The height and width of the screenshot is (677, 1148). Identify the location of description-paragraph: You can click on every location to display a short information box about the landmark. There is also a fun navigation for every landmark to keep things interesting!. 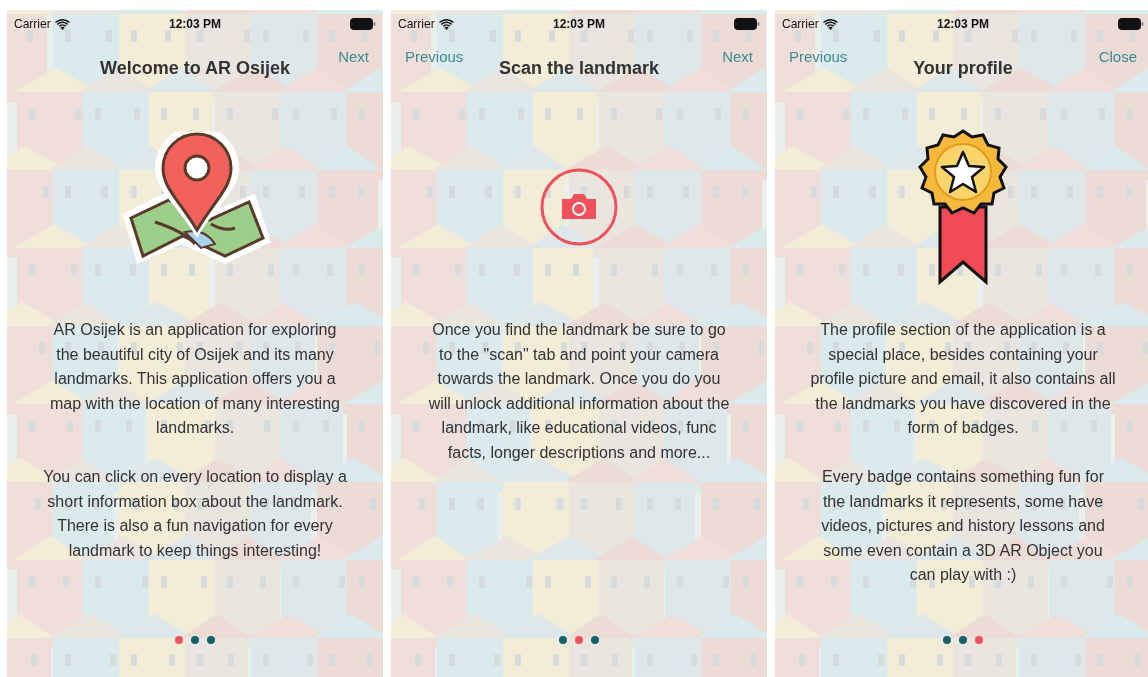
(195, 513).